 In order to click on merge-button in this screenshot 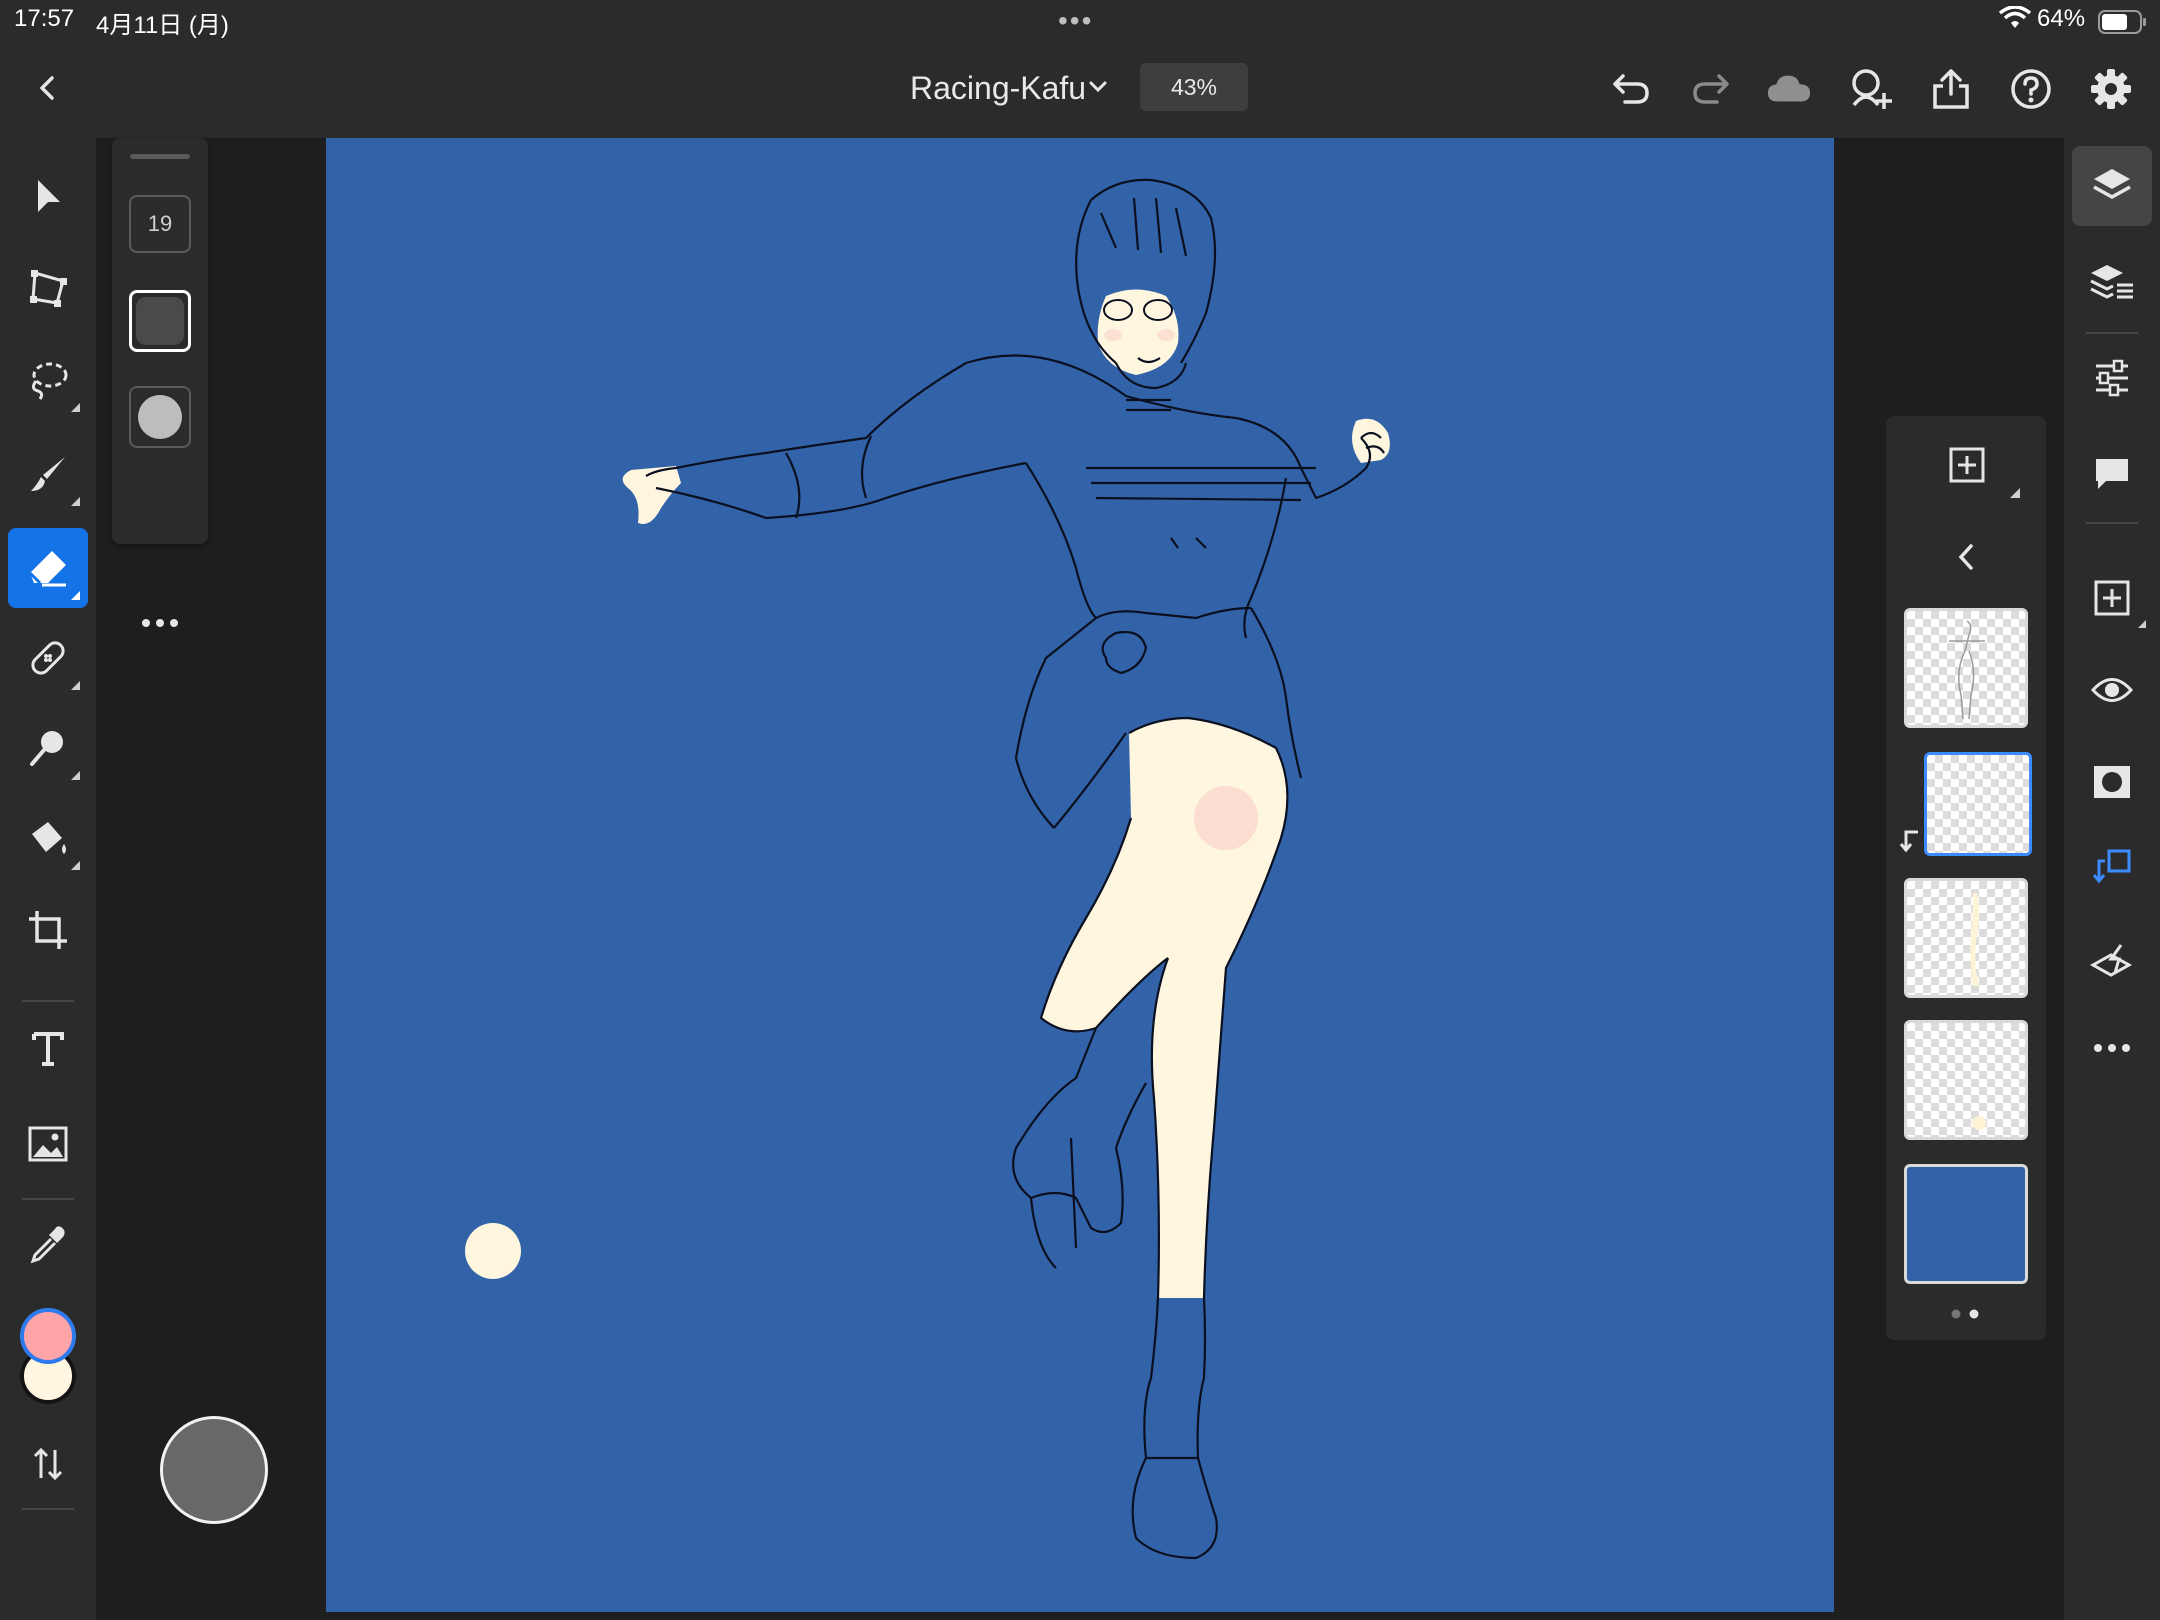, I will do `click(2112, 960)`.